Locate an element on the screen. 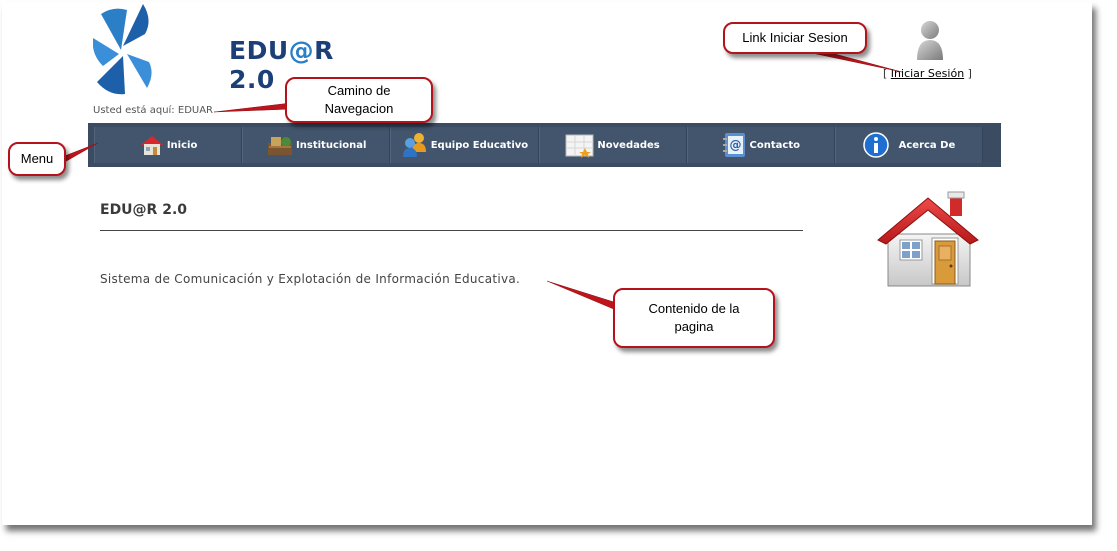 The image size is (1117, 551). annotation-content-line2: pagina is located at coordinates (694, 326).